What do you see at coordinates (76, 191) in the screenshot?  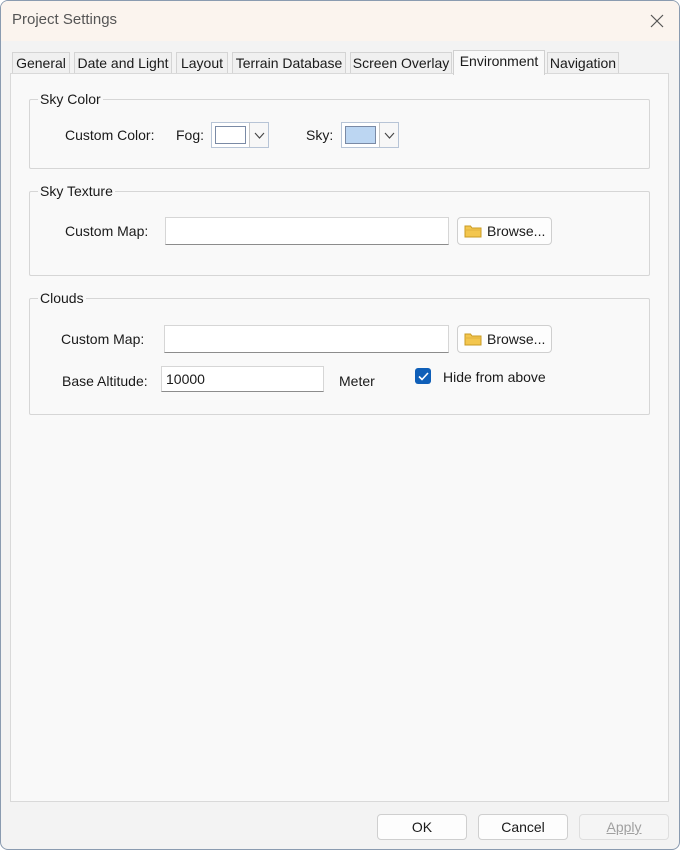 I see `sky-texture-group-title: Sky Texture` at bounding box center [76, 191].